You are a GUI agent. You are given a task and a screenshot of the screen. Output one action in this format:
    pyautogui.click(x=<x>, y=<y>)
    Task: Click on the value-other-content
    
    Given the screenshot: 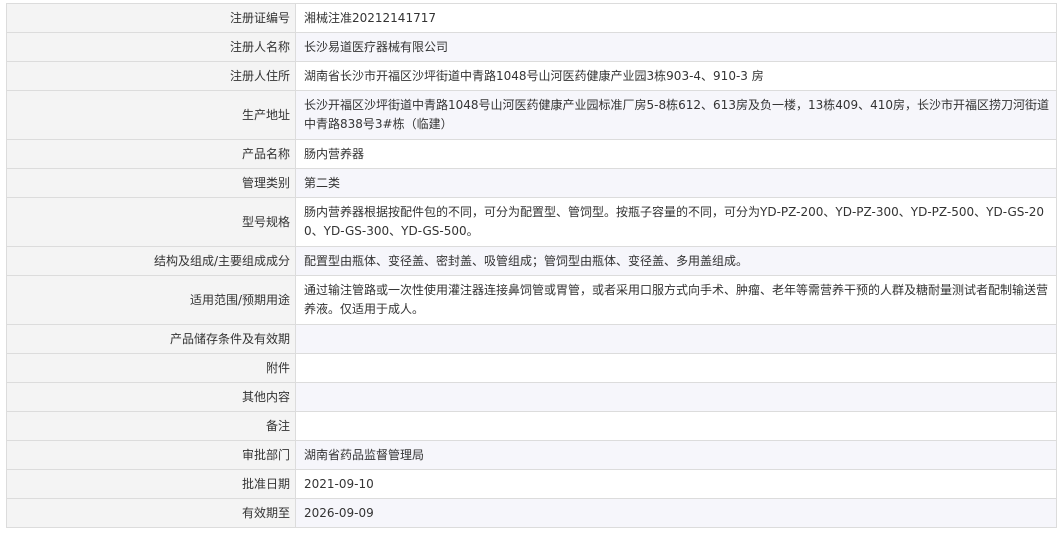 What is the action you would take?
    pyautogui.click(x=676, y=397)
    